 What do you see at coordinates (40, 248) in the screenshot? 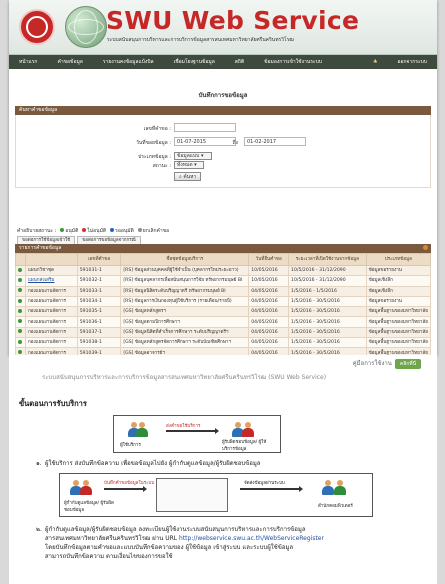
I see `request-list-title: รายการคำขอข้อมูล` at bounding box center [40, 248].